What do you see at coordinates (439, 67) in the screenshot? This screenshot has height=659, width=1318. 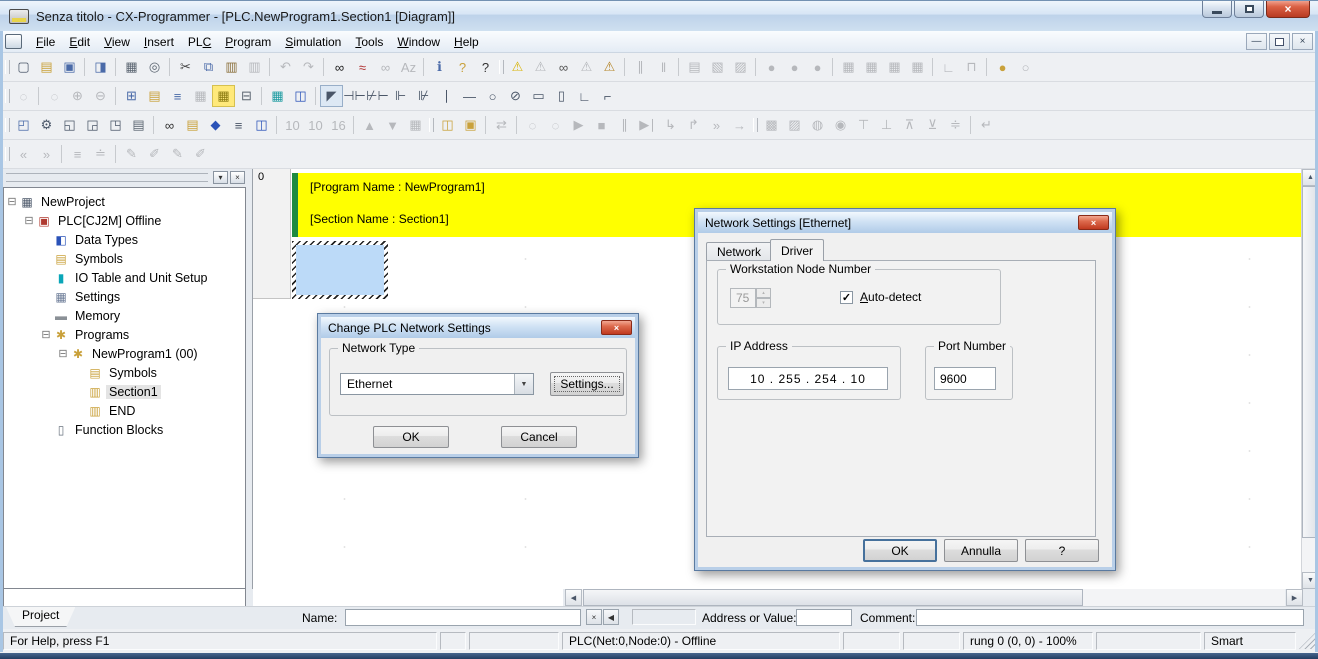 I see `info-icon: ℹ` at bounding box center [439, 67].